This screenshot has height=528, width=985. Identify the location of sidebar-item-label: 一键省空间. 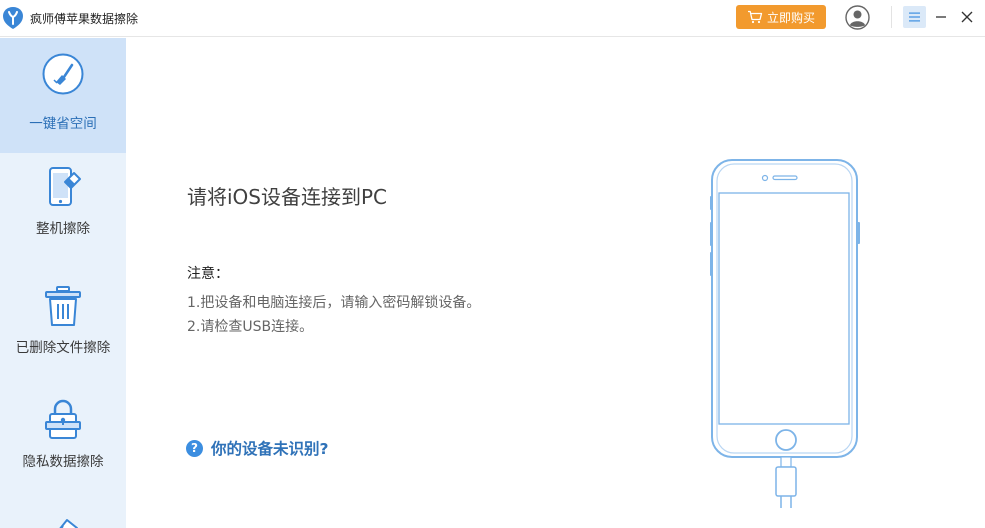
(63, 124).